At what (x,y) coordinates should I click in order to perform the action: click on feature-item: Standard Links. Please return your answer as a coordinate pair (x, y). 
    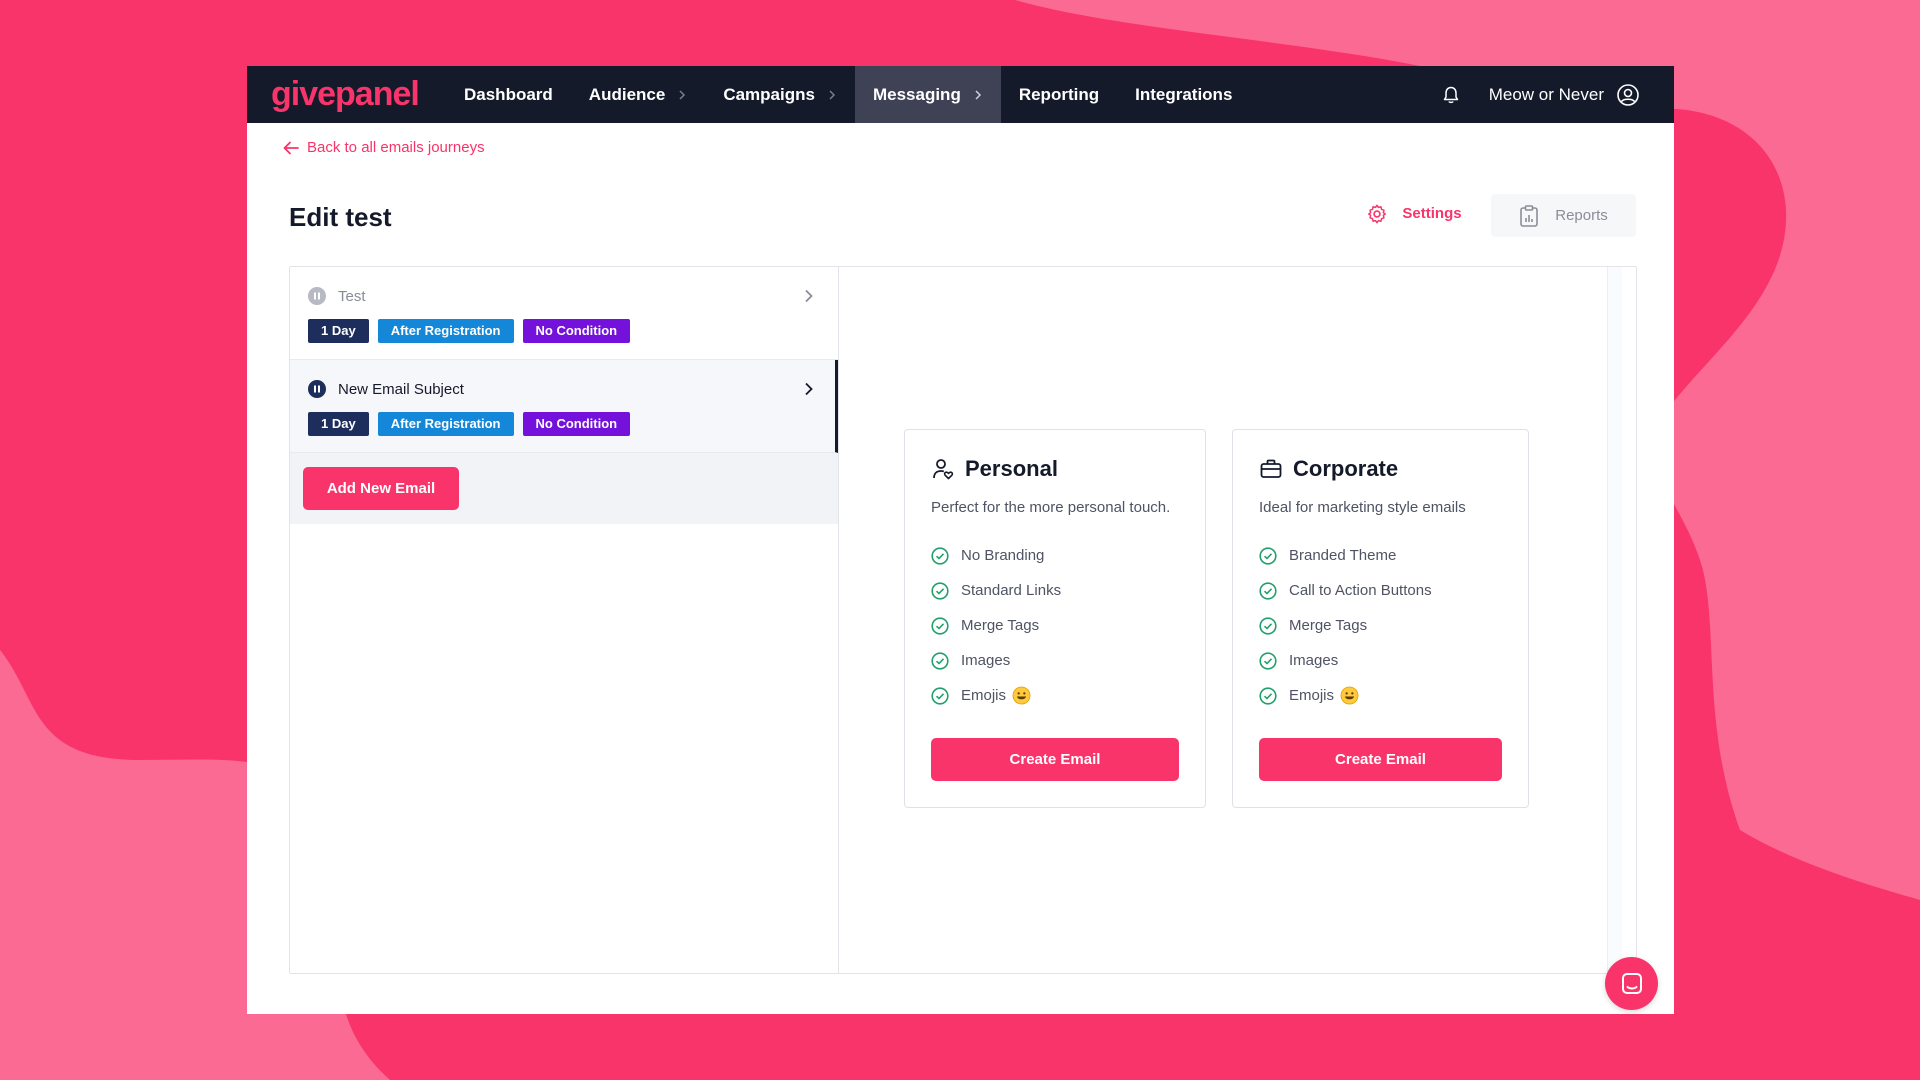
    Looking at the image, I should click on (1055, 590).